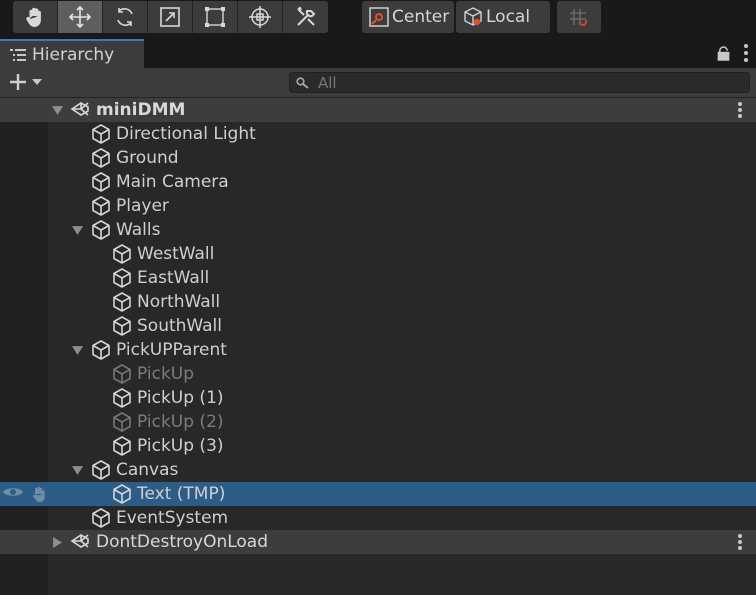  I want to click on main-toolbar: Center Local, so click(378, 19).